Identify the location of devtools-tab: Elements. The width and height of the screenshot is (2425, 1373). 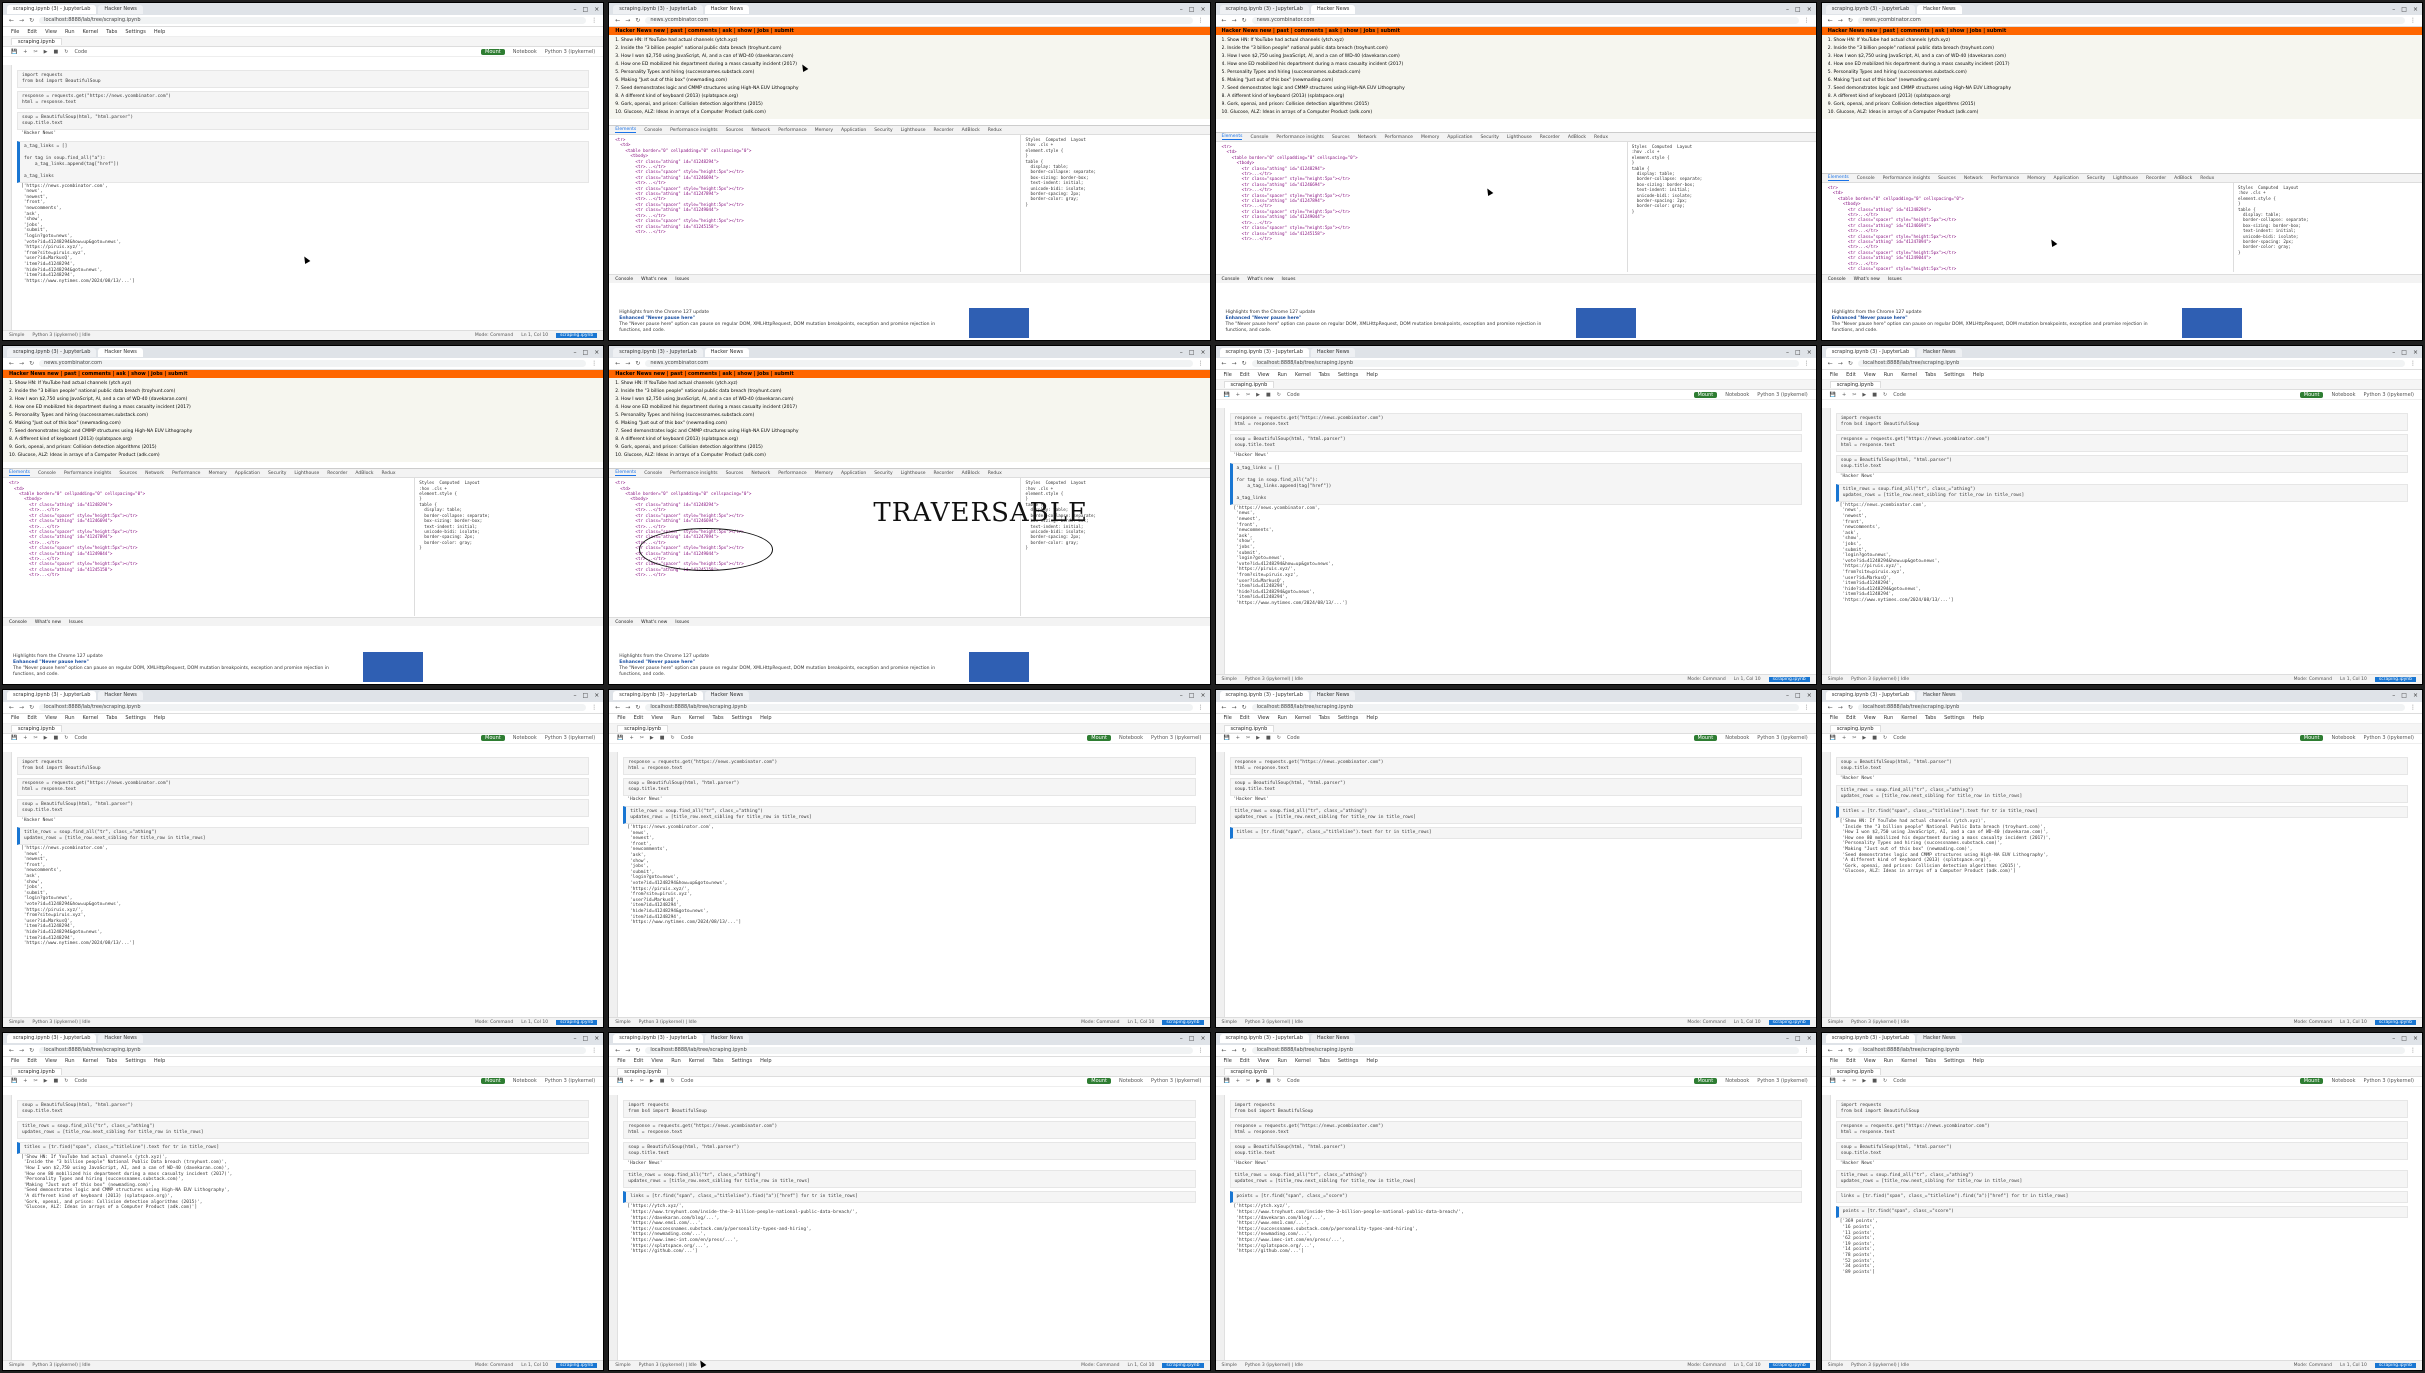
(19, 473).